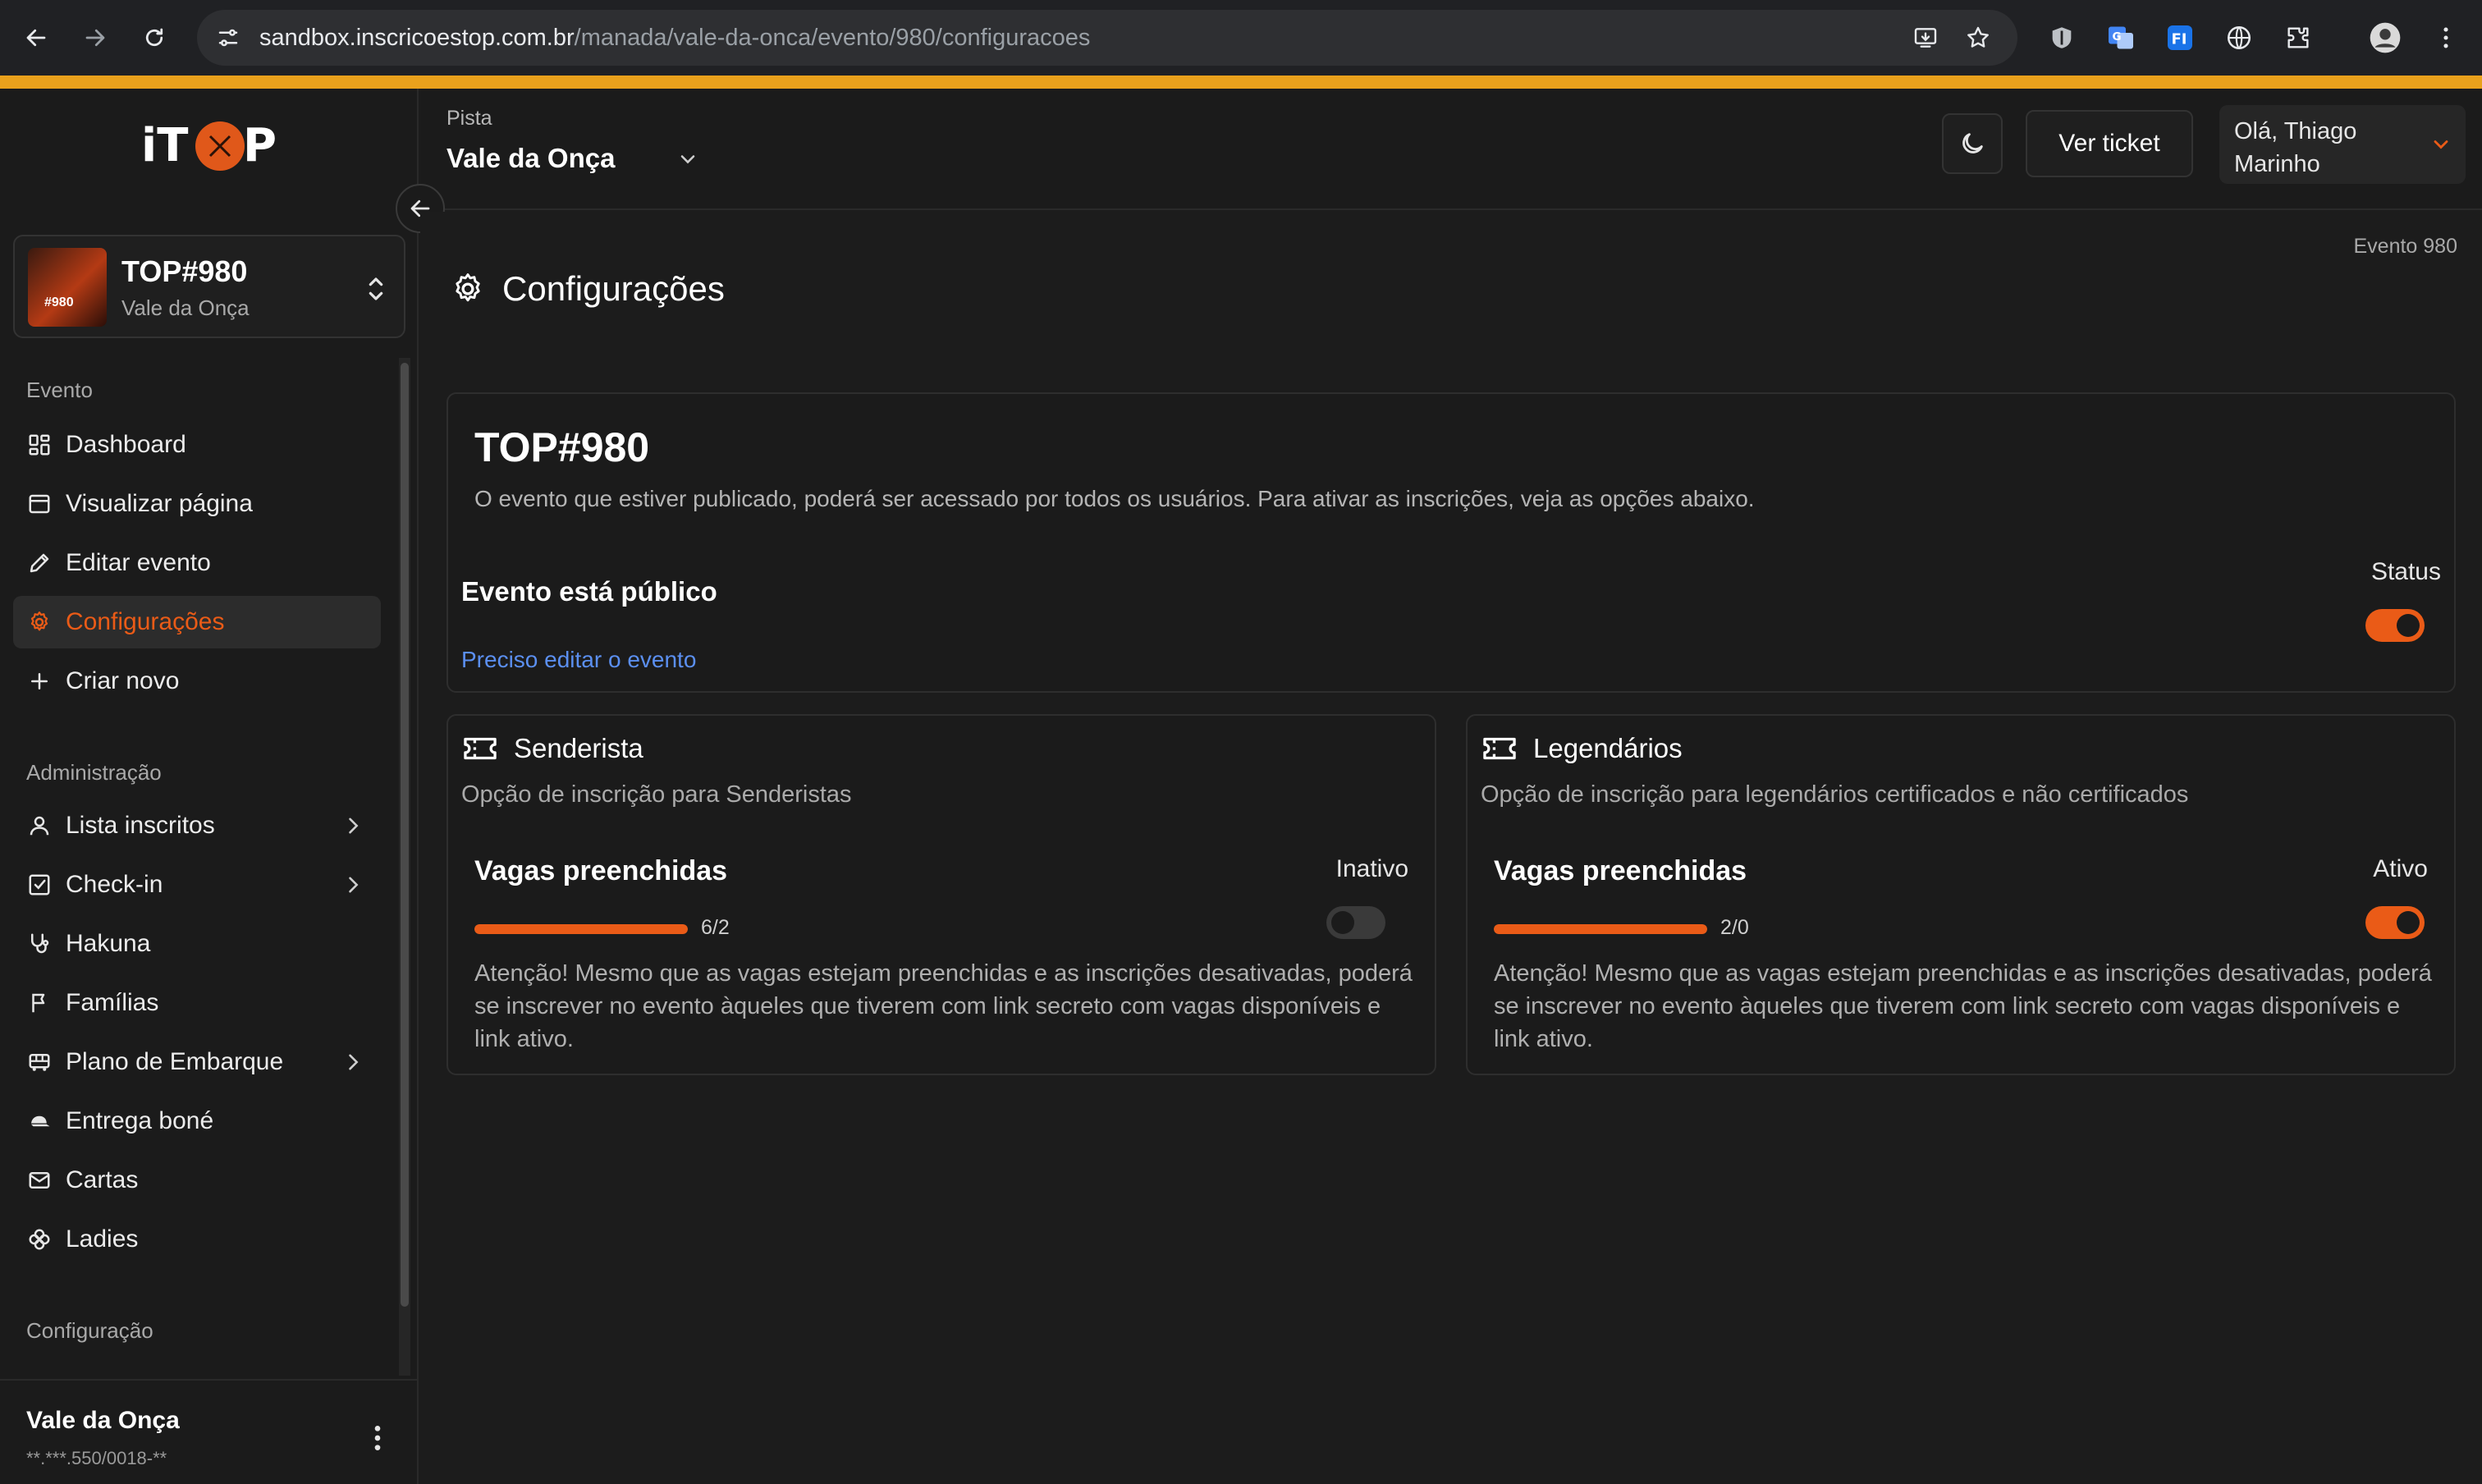 The image size is (2482, 1484). Describe the element at coordinates (1608, 748) in the screenshot. I see `option-title: Legendários` at that location.